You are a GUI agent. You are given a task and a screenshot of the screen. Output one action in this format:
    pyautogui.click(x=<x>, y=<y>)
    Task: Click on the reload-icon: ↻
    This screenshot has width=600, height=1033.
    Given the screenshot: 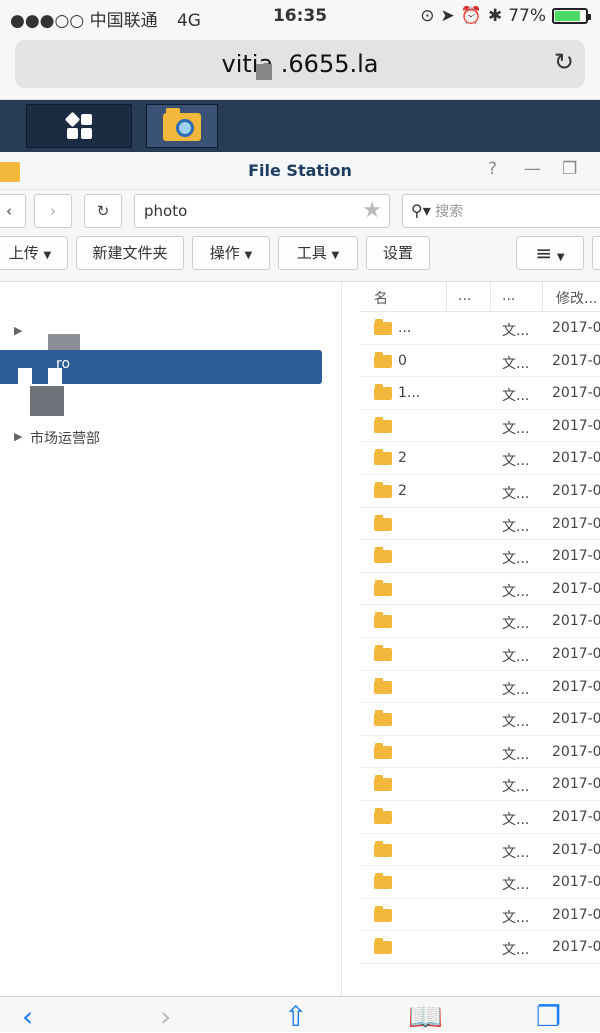 What is the action you would take?
    pyautogui.click(x=564, y=62)
    